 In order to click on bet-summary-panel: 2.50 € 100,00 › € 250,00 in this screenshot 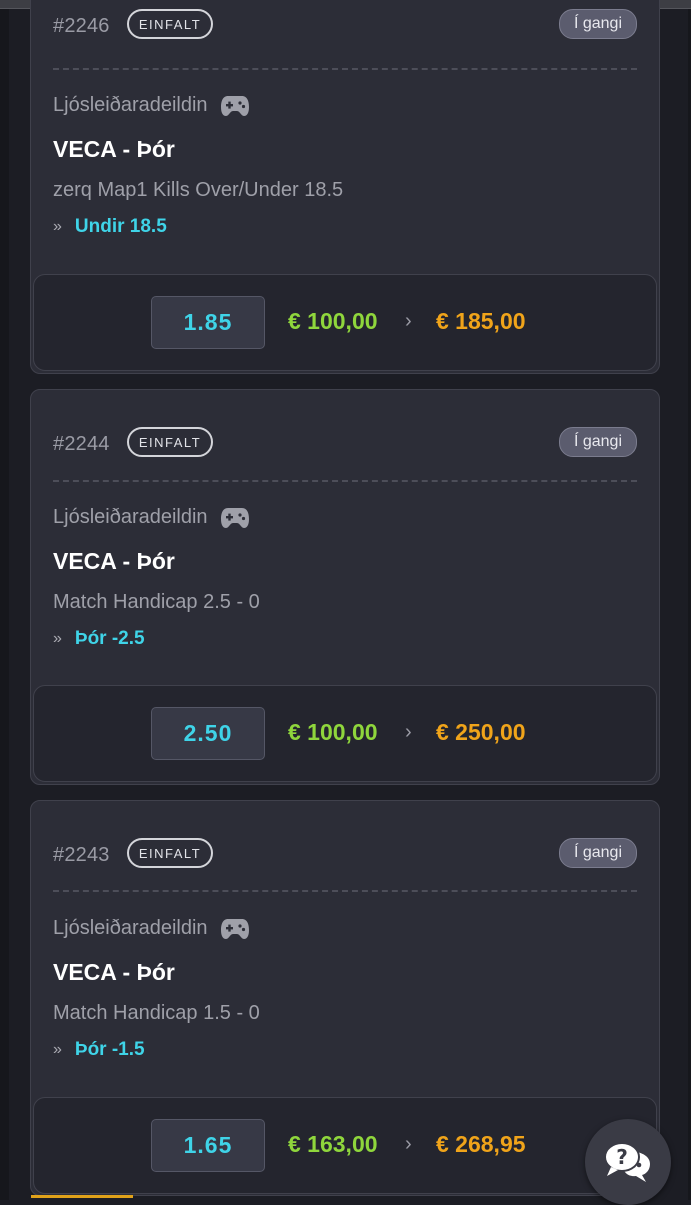, I will do `click(345, 733)`.